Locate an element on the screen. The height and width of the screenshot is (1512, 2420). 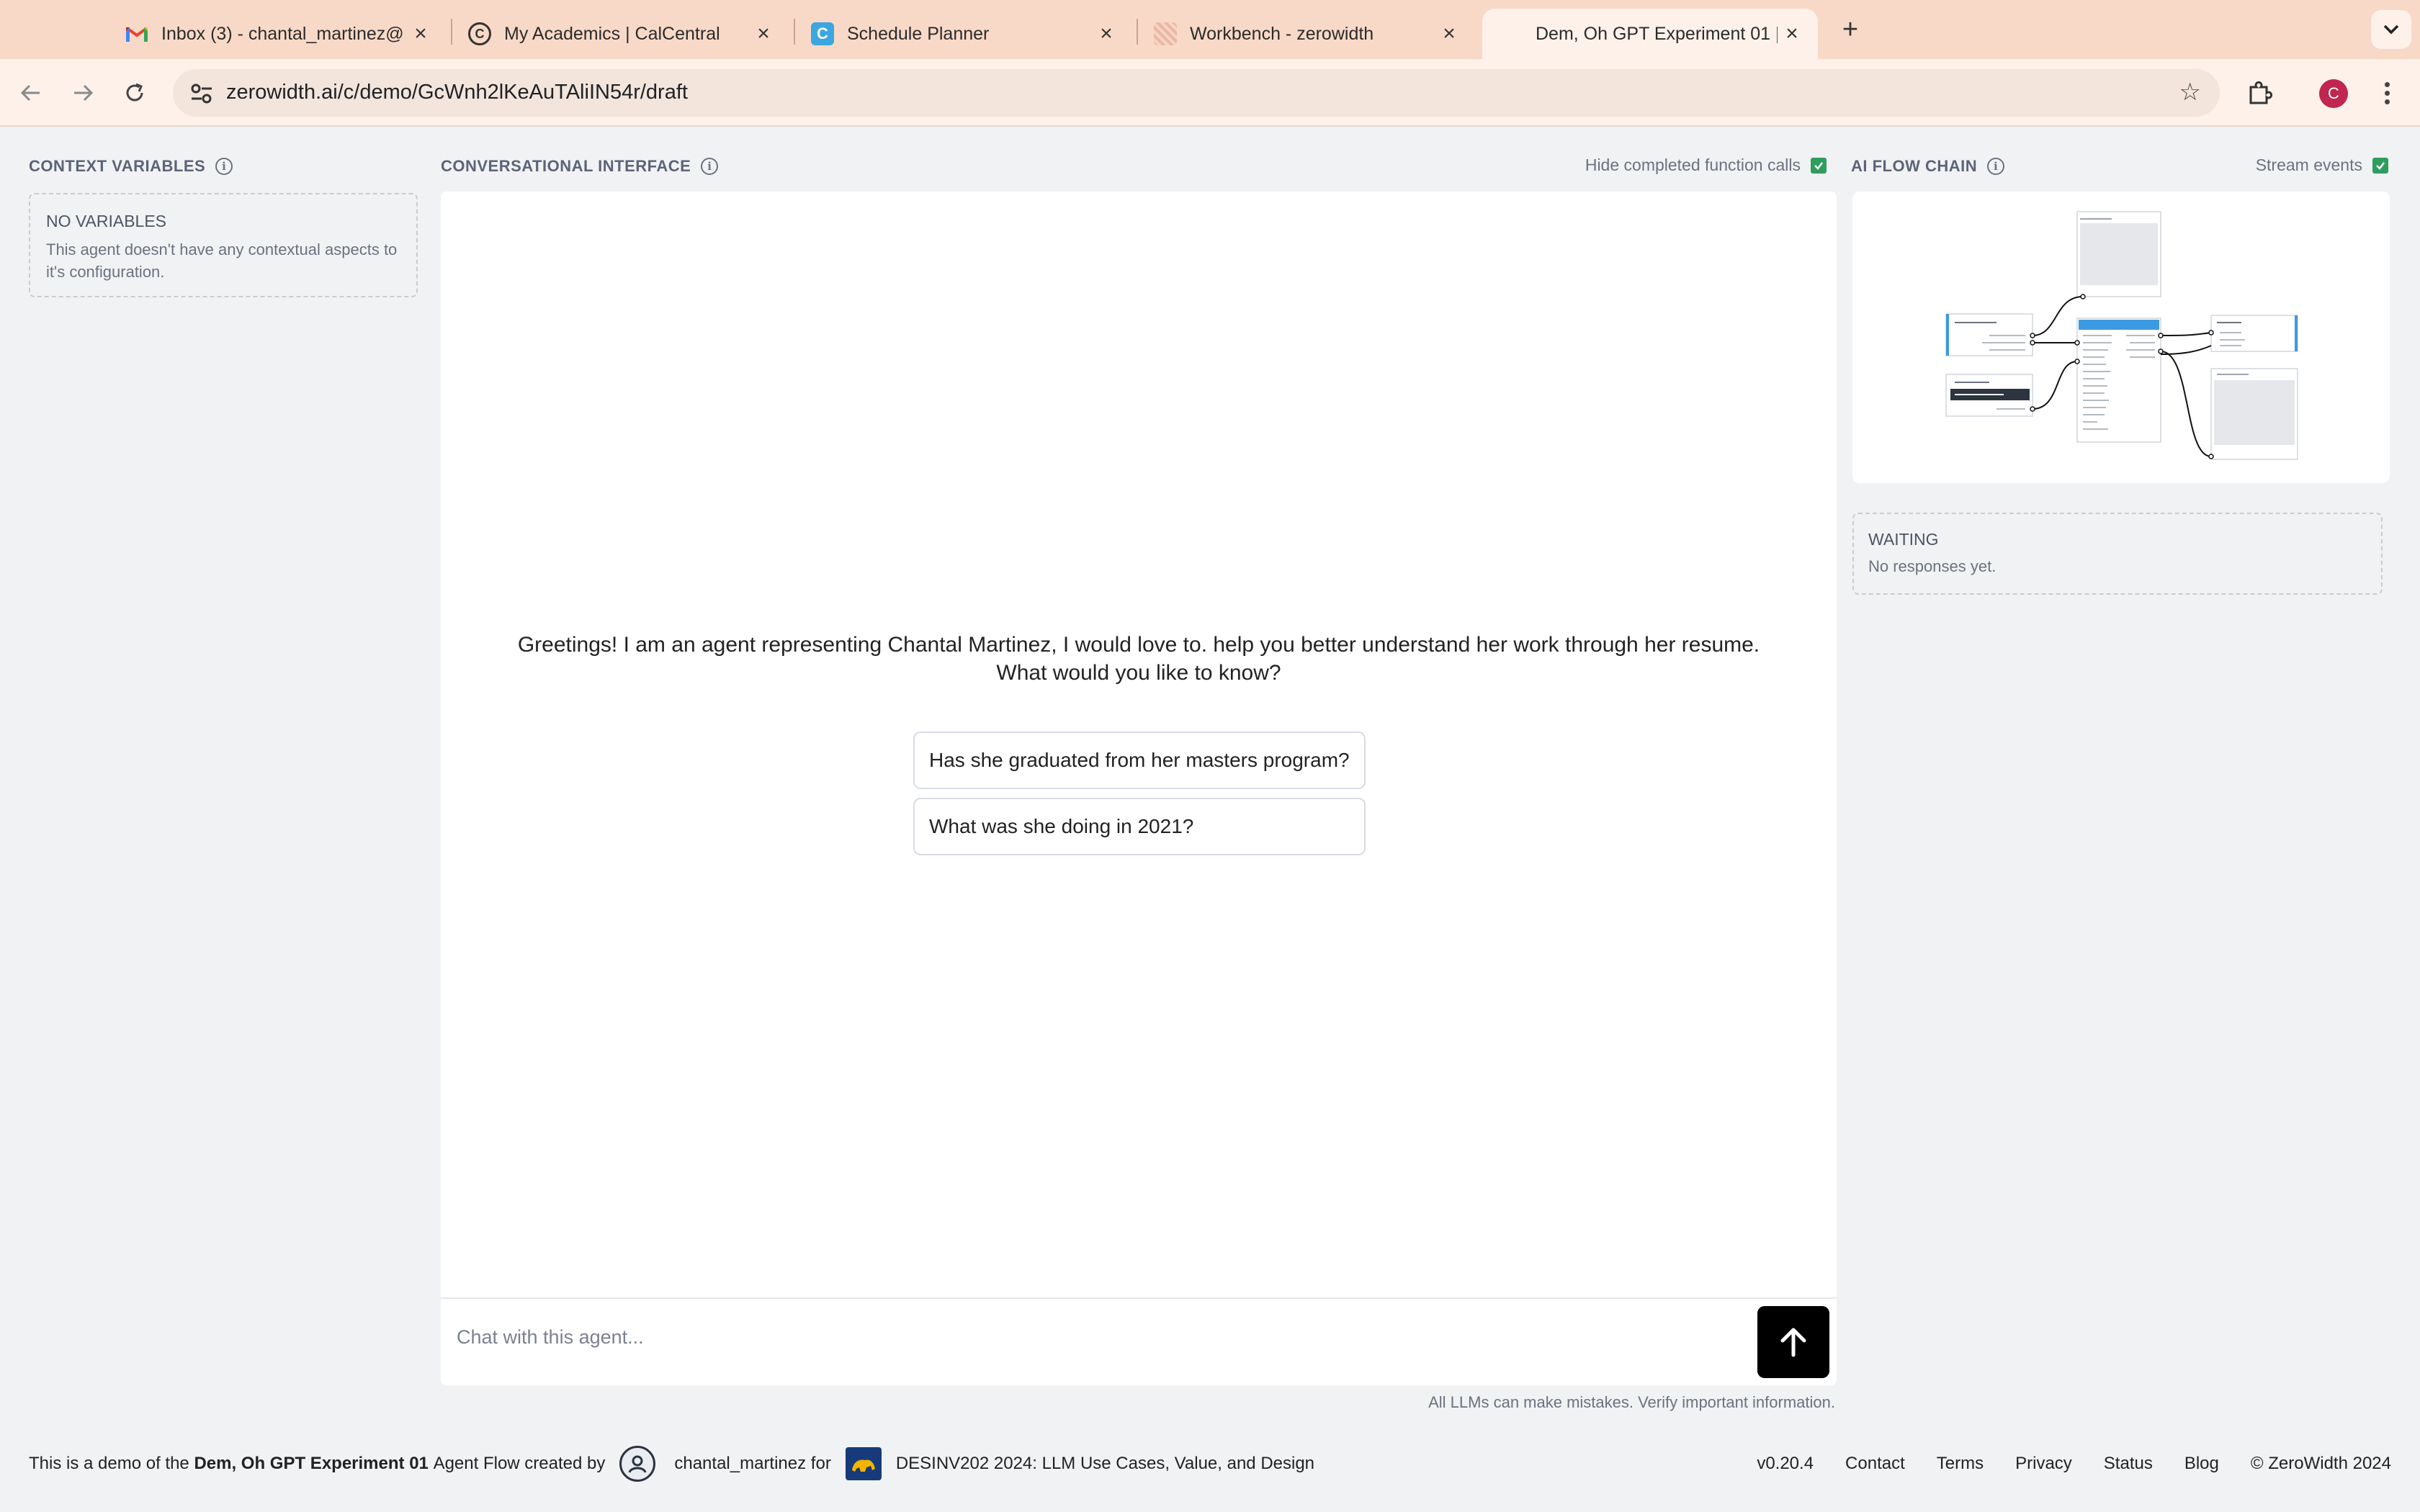
org-logo-icon is located at coordinates (863, 1463).